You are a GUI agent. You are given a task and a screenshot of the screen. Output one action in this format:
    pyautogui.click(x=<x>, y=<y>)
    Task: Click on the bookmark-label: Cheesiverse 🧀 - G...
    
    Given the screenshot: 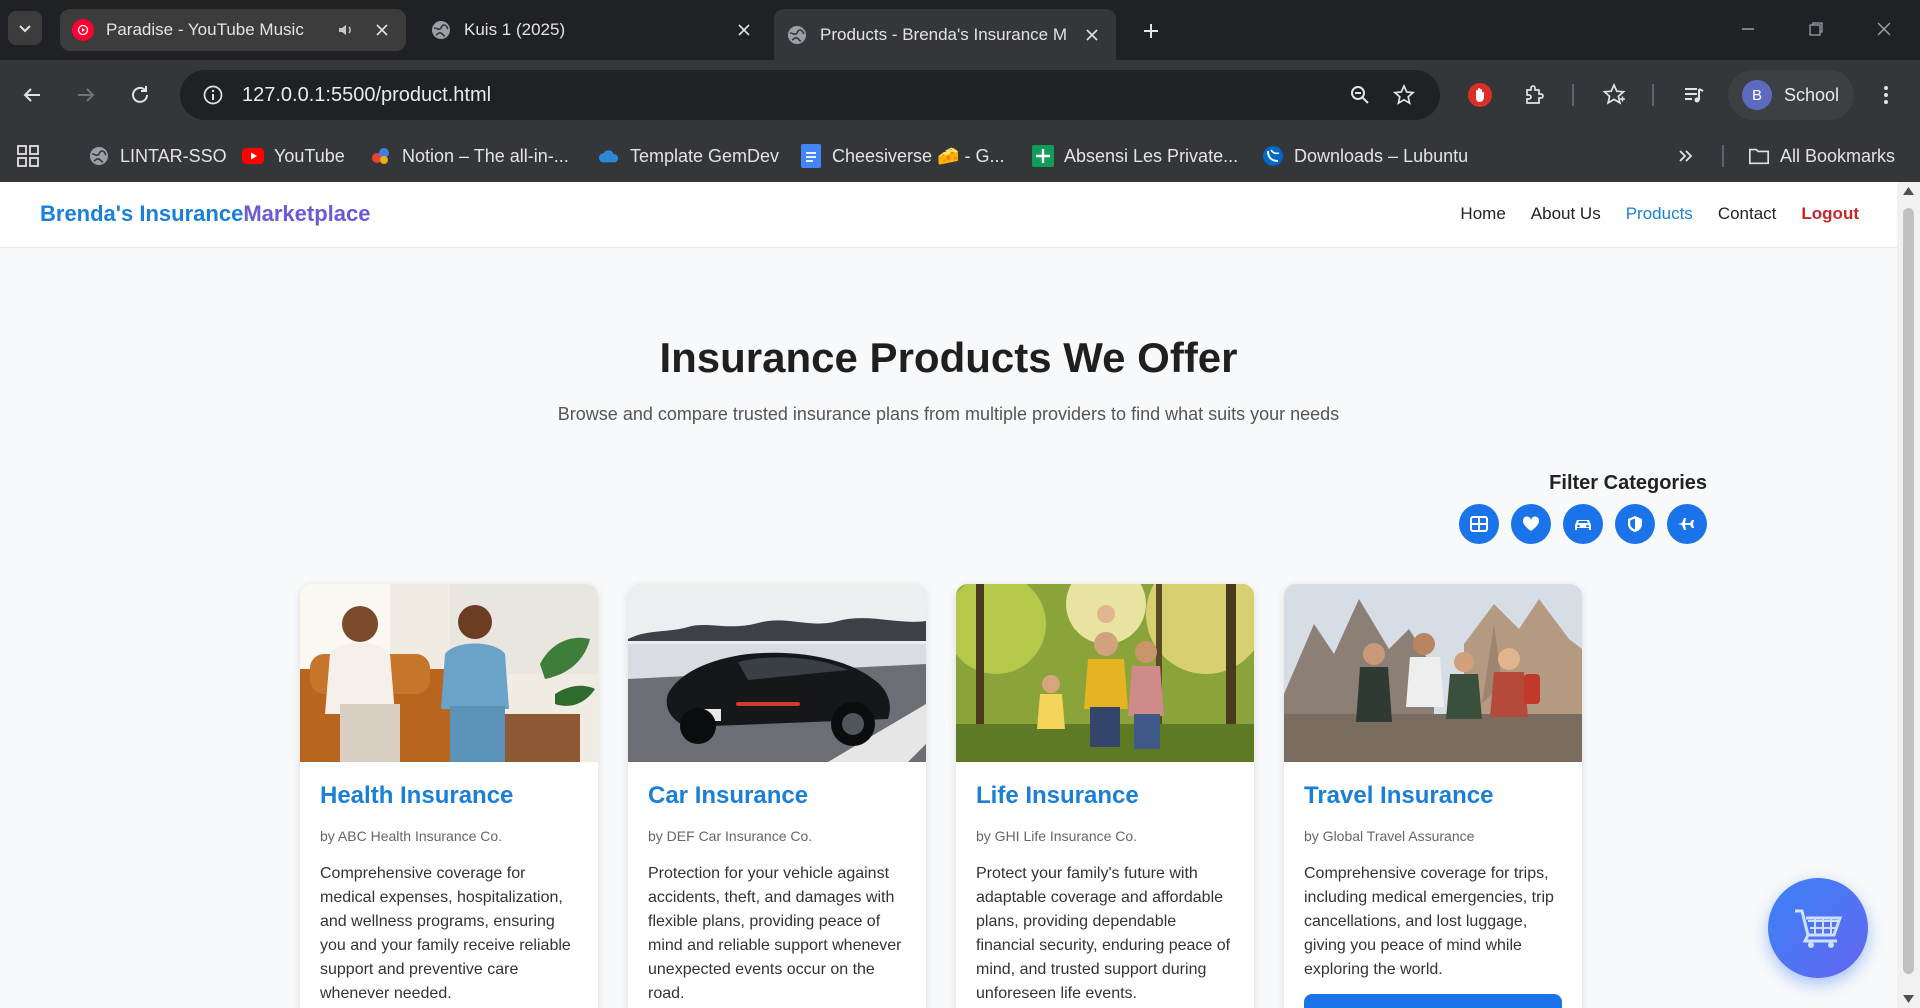 What is the action you would take?
    pyautogui.click(x=918, y=155)
    